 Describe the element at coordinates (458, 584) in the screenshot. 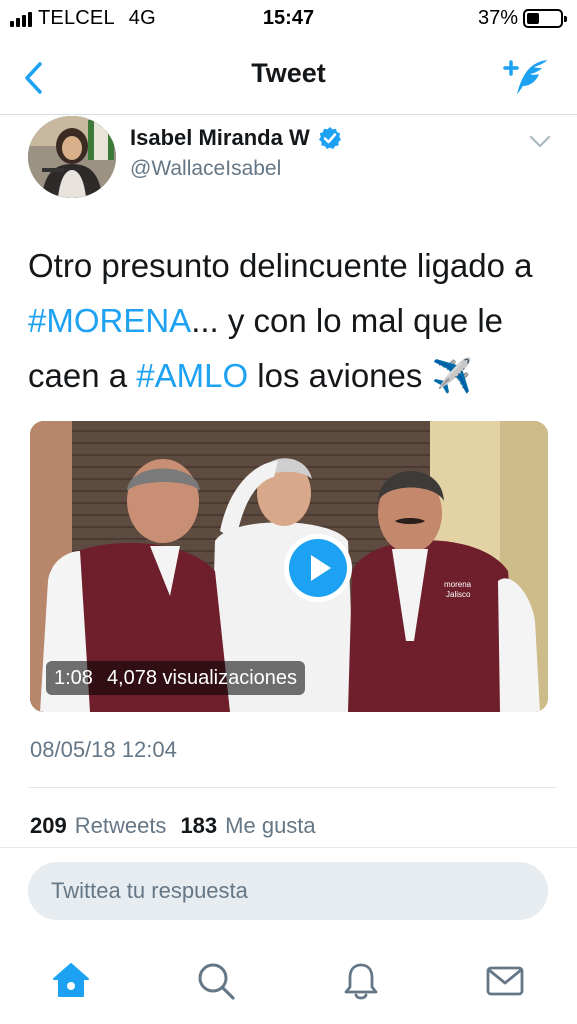

I see `svg-text: morena` at that location.